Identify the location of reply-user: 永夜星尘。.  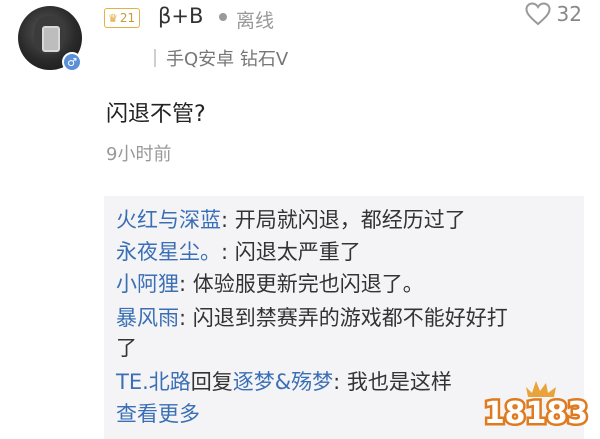
(168, 252).